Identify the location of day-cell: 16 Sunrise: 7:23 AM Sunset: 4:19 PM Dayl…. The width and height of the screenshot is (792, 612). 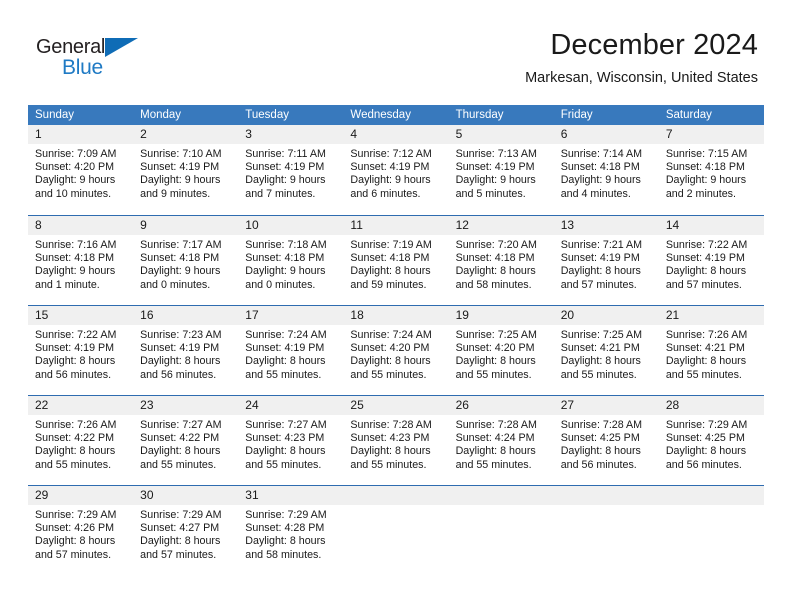
(186, 350).